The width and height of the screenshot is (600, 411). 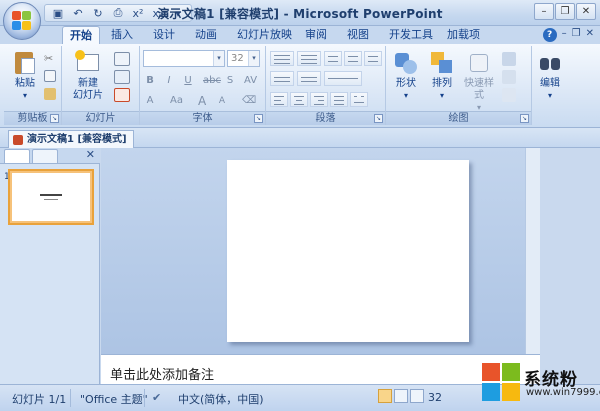 What do you see at coordinates (250, 80) in the screenshot?
I see `char-spacing-button: AV` at bounding box center [250, 80].